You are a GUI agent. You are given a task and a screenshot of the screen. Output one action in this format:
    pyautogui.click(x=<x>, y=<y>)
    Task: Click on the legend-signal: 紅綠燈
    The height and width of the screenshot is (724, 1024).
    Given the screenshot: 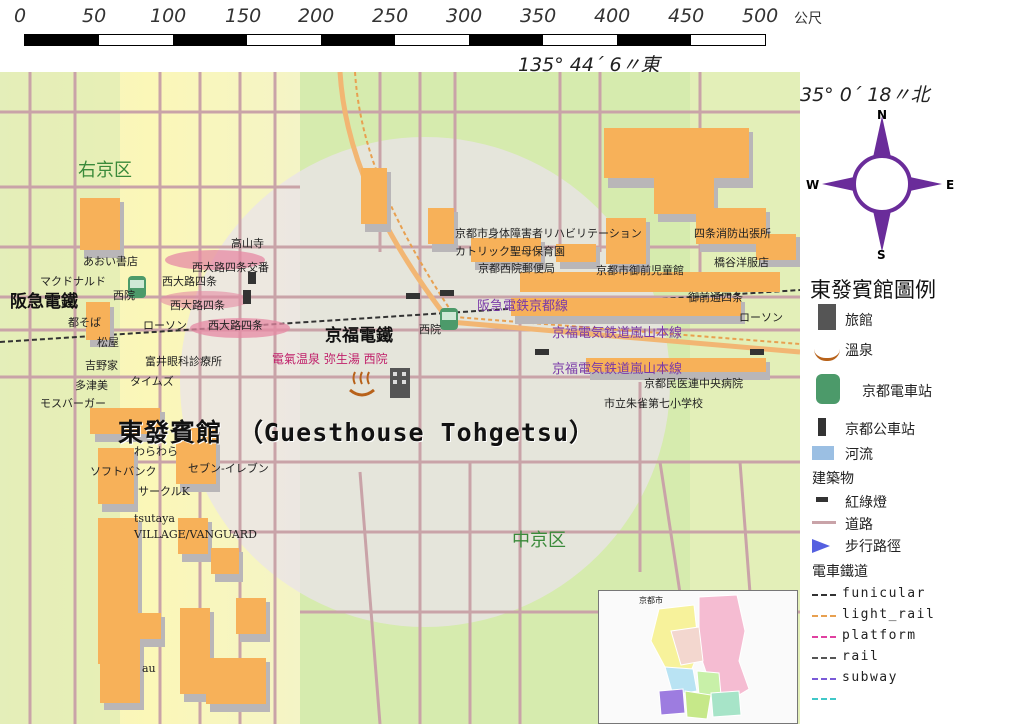 What is the action you would take?
    pyautogui.click(x=866, y=503)
    